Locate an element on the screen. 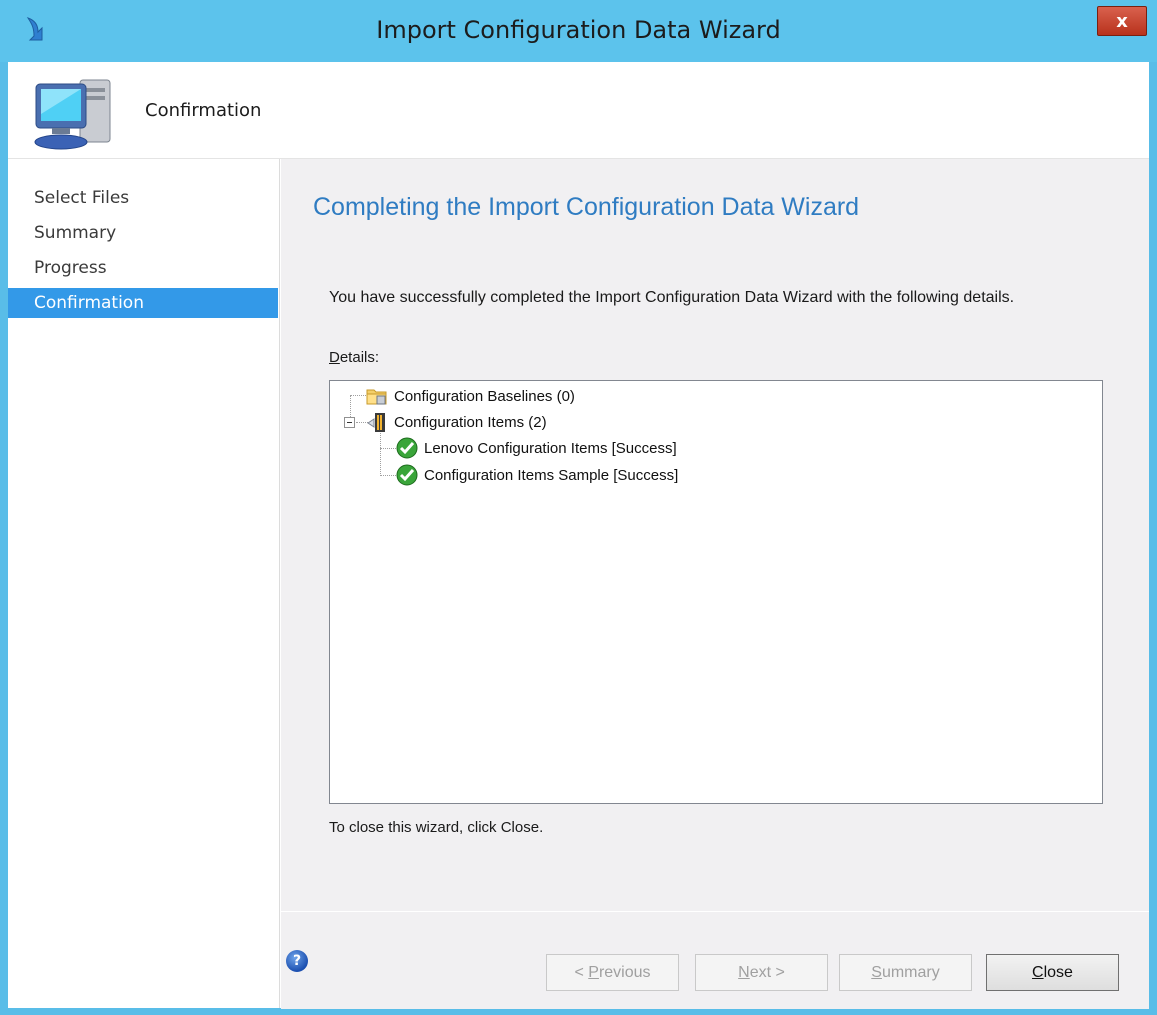  close-button: Close is located at coordinates (1052, 972).